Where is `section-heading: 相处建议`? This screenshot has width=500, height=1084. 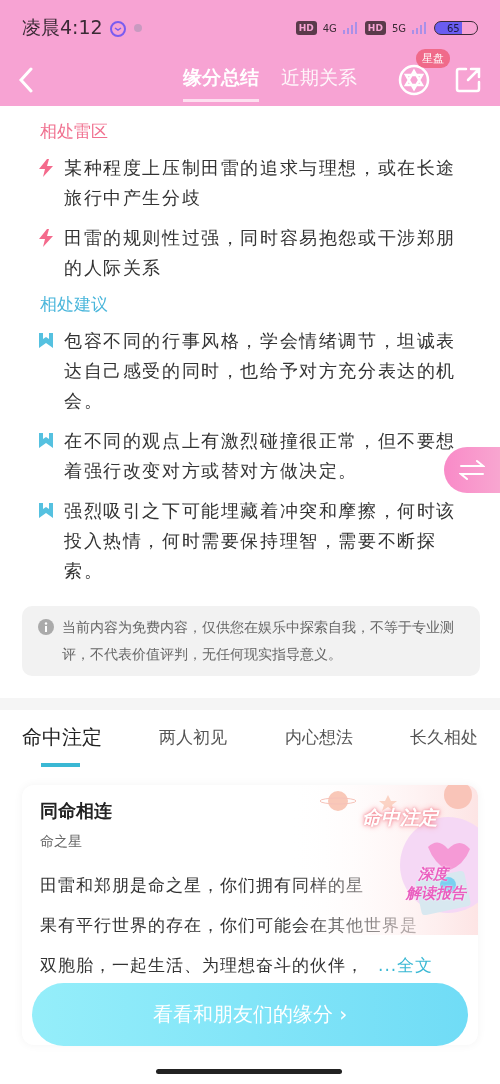
section-heading: 相处建议 is located at coordinates (74, 304).